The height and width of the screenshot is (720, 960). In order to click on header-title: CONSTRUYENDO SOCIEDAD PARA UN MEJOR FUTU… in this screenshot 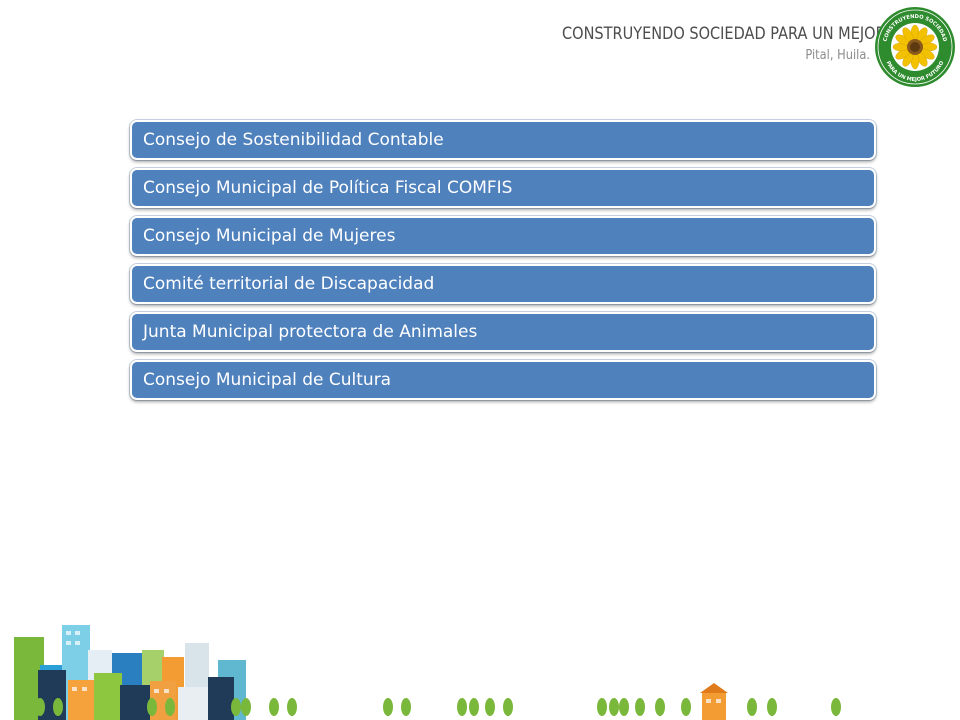, I will do `click(756, 33)`.